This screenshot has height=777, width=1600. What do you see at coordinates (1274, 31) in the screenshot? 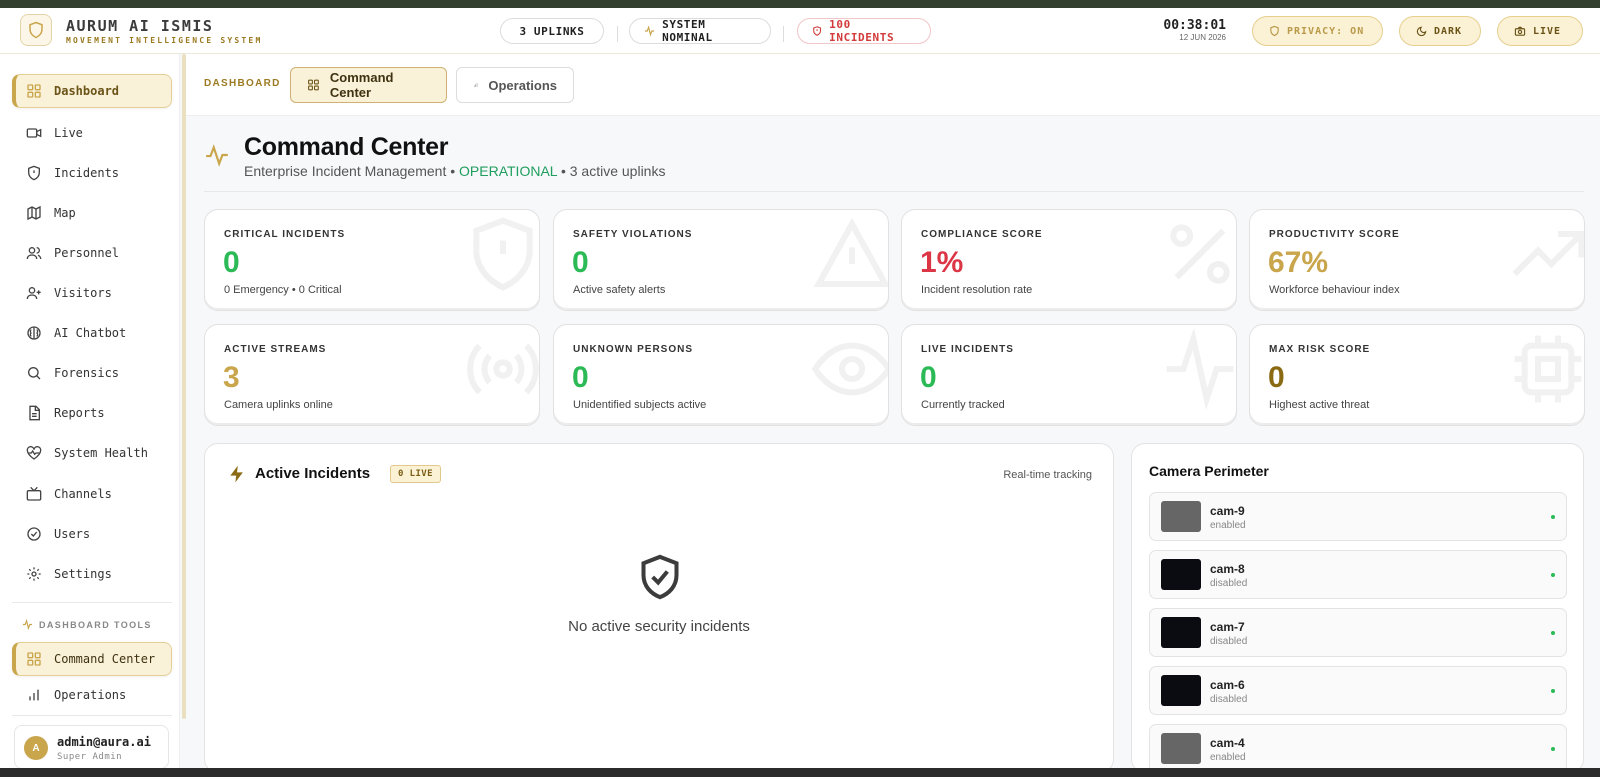
I see `shield-icon` at bounding box center [1274, 31].